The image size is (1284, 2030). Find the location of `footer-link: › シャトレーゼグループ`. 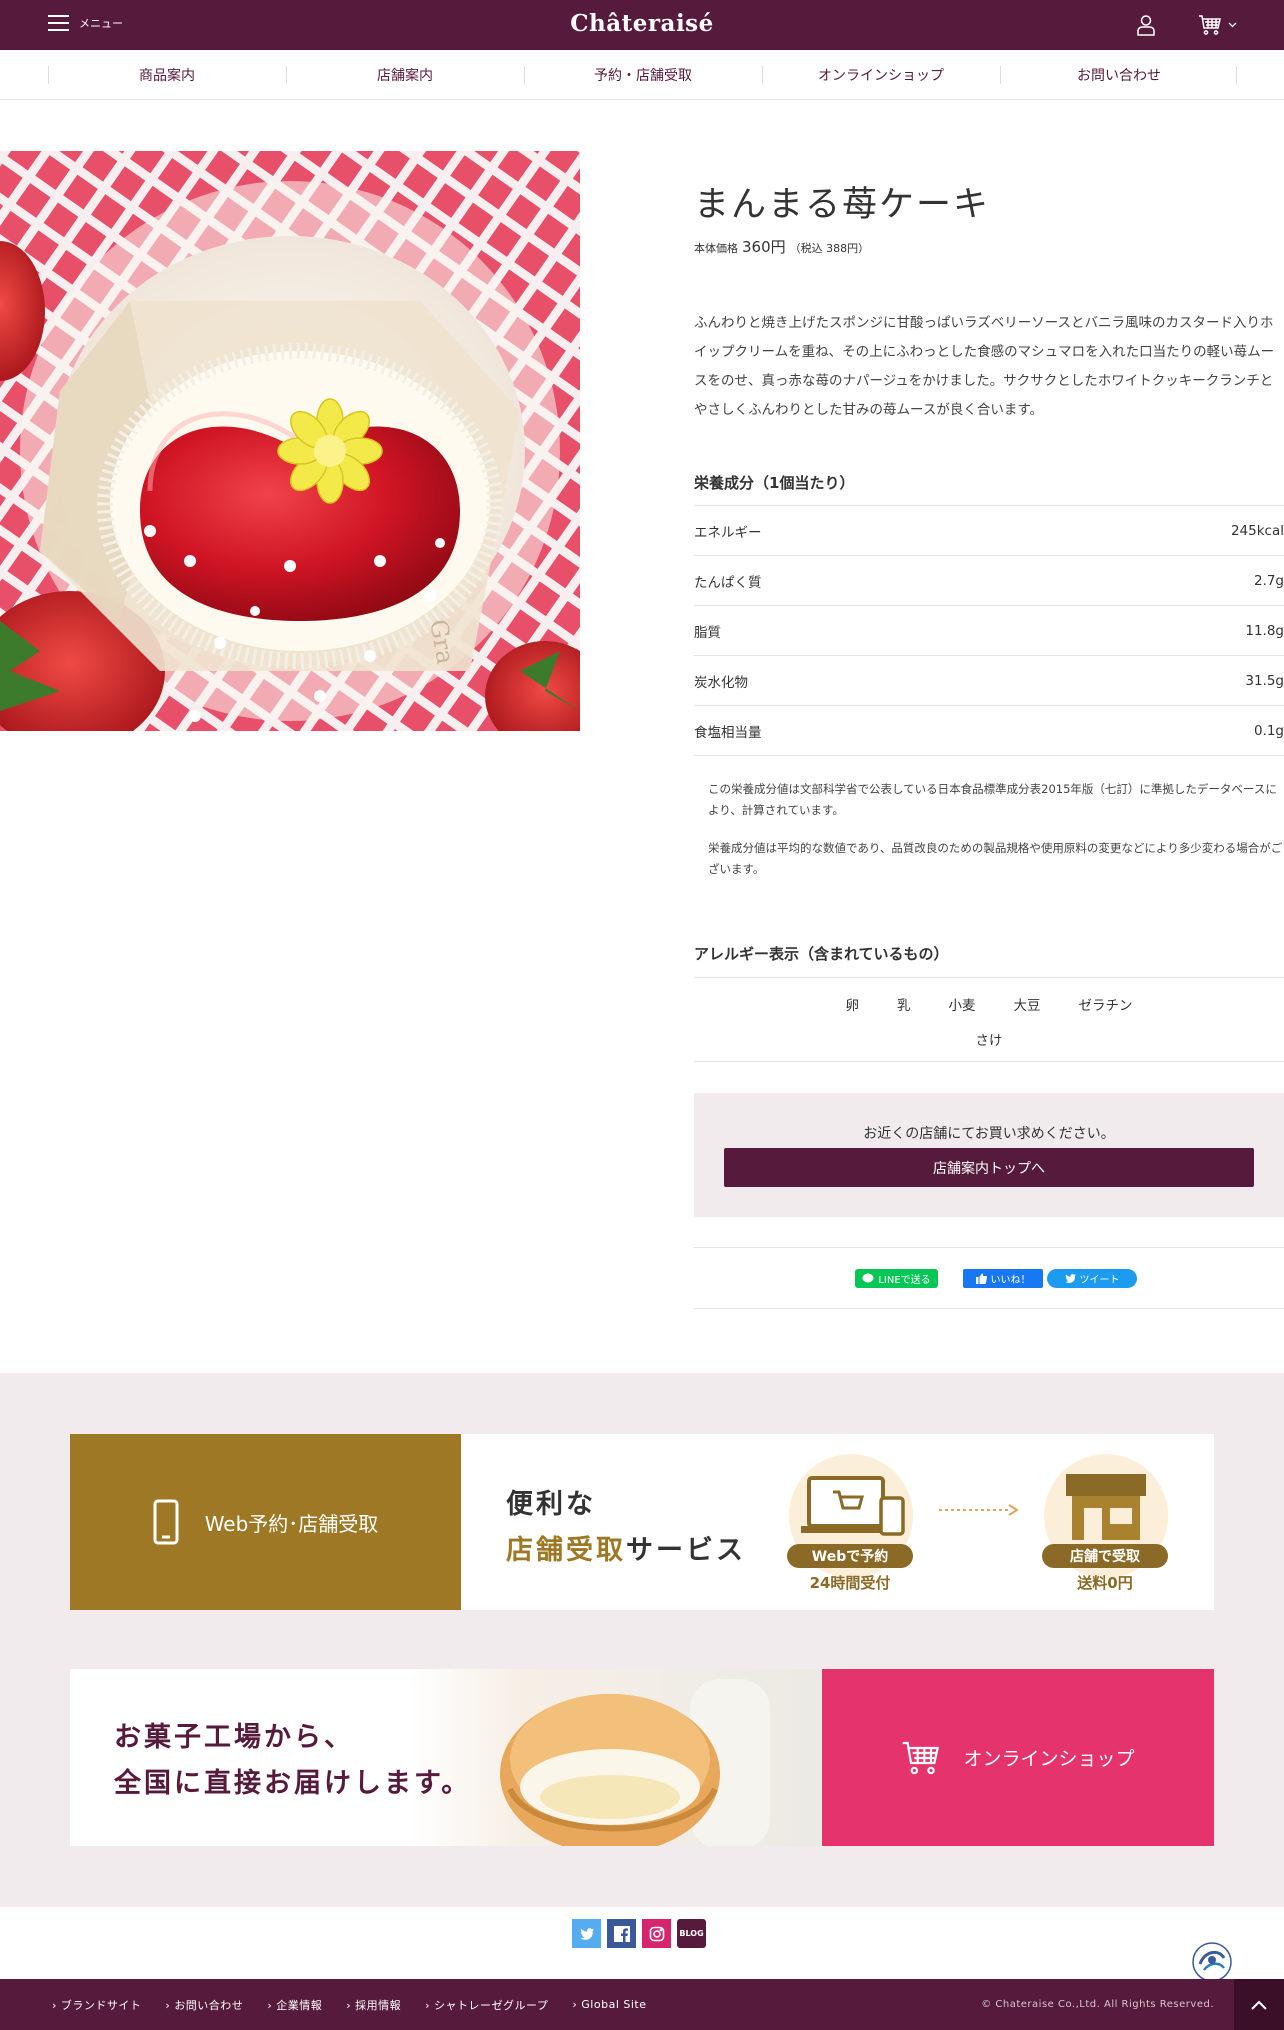

footer-link: › シャトレーゼグループ is located at coordinates (486, 2005).